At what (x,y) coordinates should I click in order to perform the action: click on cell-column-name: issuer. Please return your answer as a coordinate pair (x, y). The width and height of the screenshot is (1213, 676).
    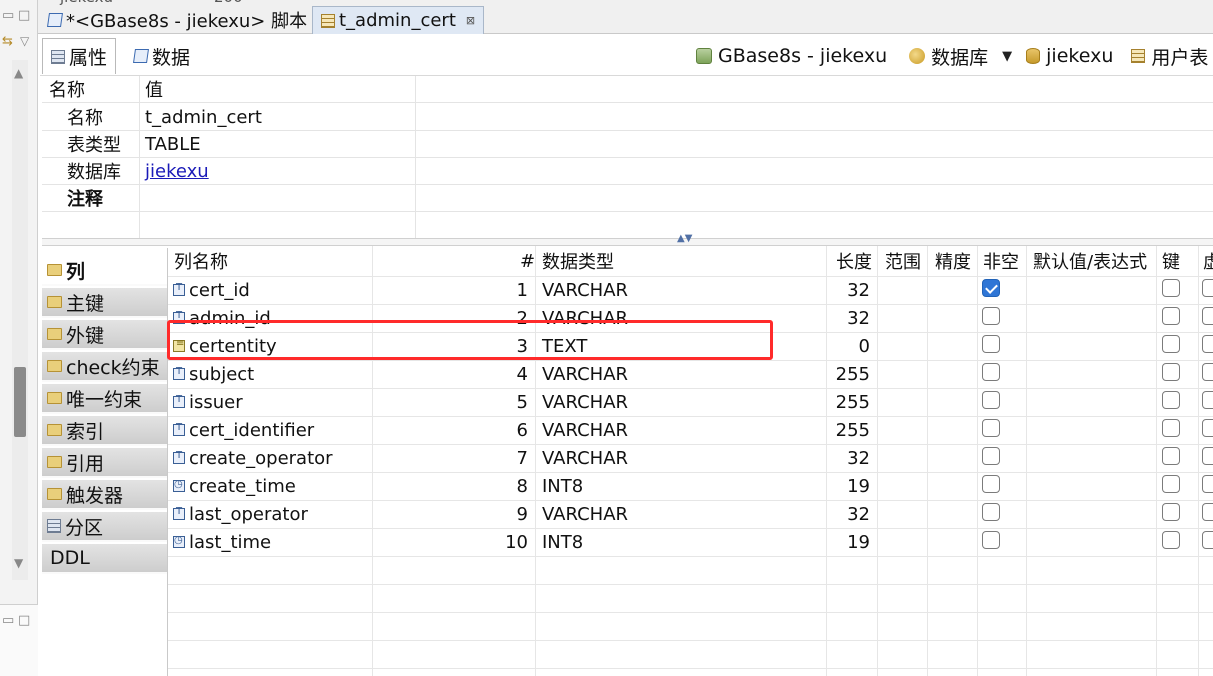
    Looking at the image, I should click on (208, 402).